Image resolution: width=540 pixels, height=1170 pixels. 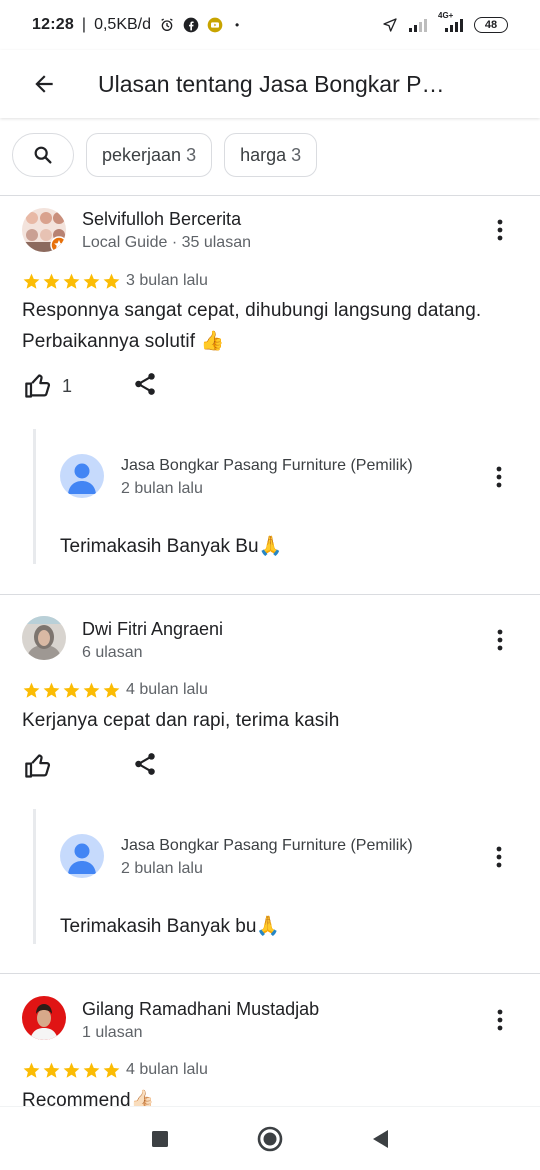 I want to click on location-arrow-icon, so click(x=390, y=25).